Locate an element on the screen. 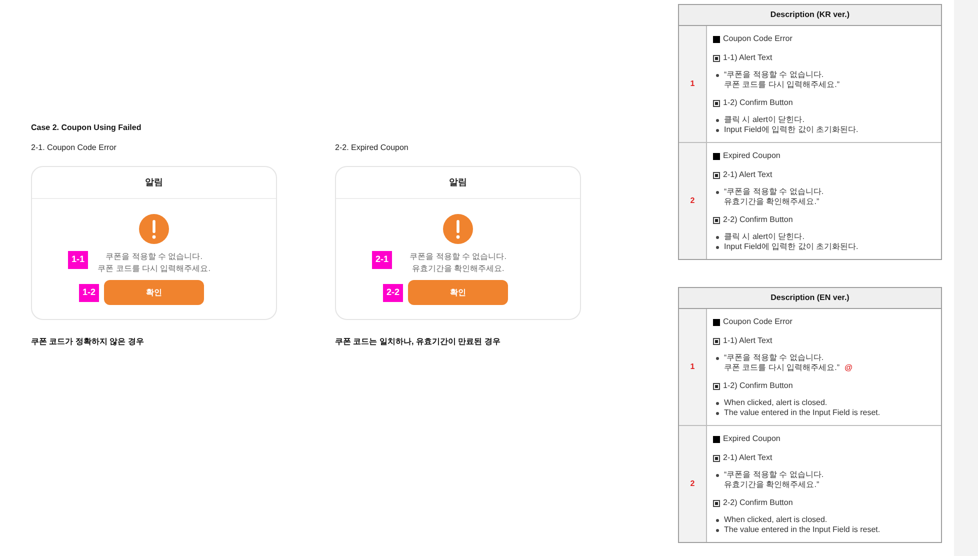 This screenshot has width=978, height=556. case-heading: 2-1. Coupon Code Error is located at coordinates (74, 148).